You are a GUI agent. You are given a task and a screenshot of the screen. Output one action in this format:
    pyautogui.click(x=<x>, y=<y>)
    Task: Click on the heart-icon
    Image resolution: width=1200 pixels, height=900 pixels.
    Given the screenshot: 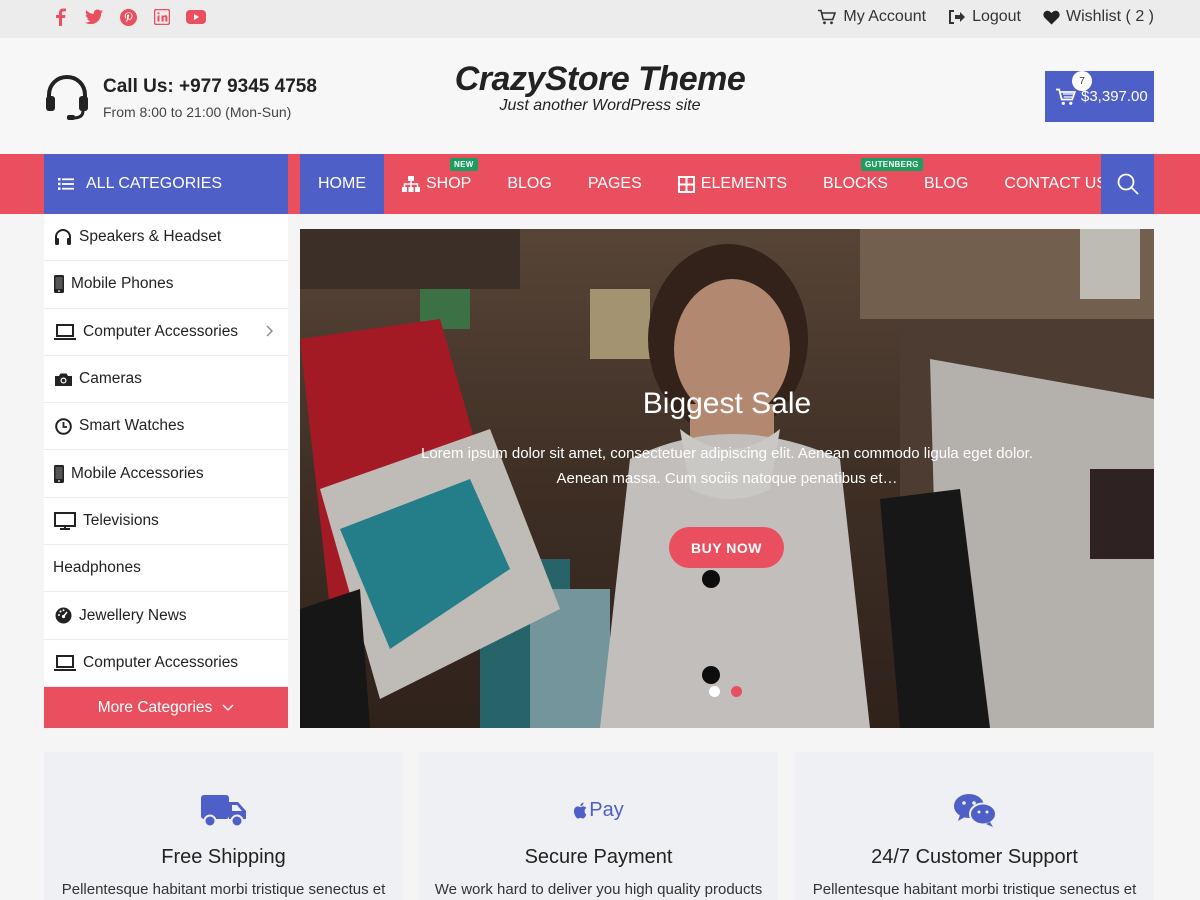 What is the action you would take?
    pyautogui.click(x=1051, y=17)
    